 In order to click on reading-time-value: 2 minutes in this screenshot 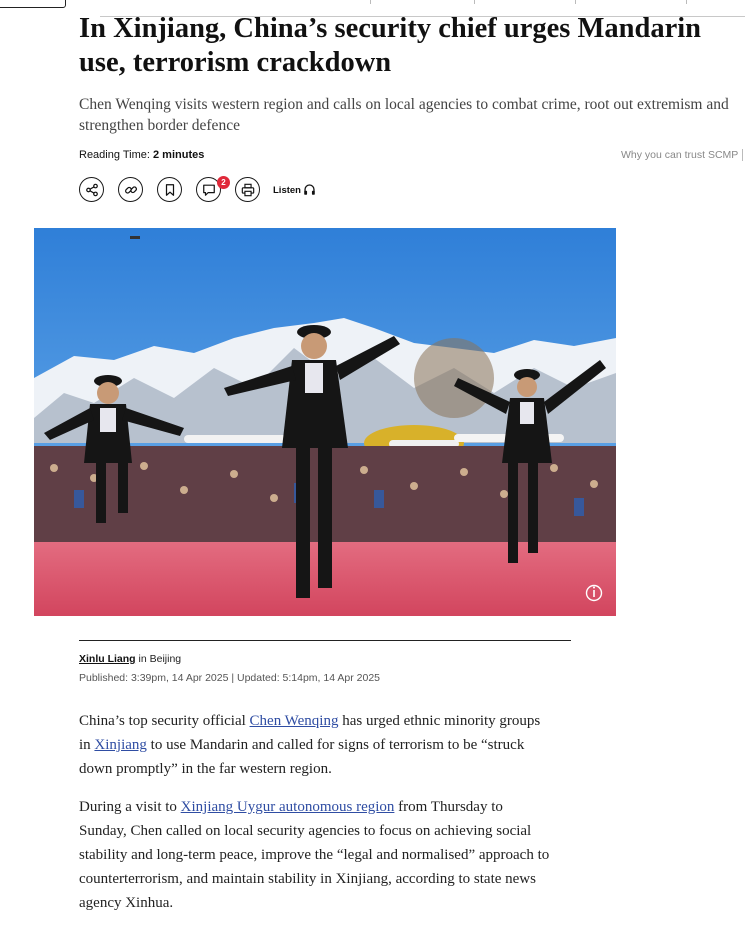, I will do `click(179, 155)`.